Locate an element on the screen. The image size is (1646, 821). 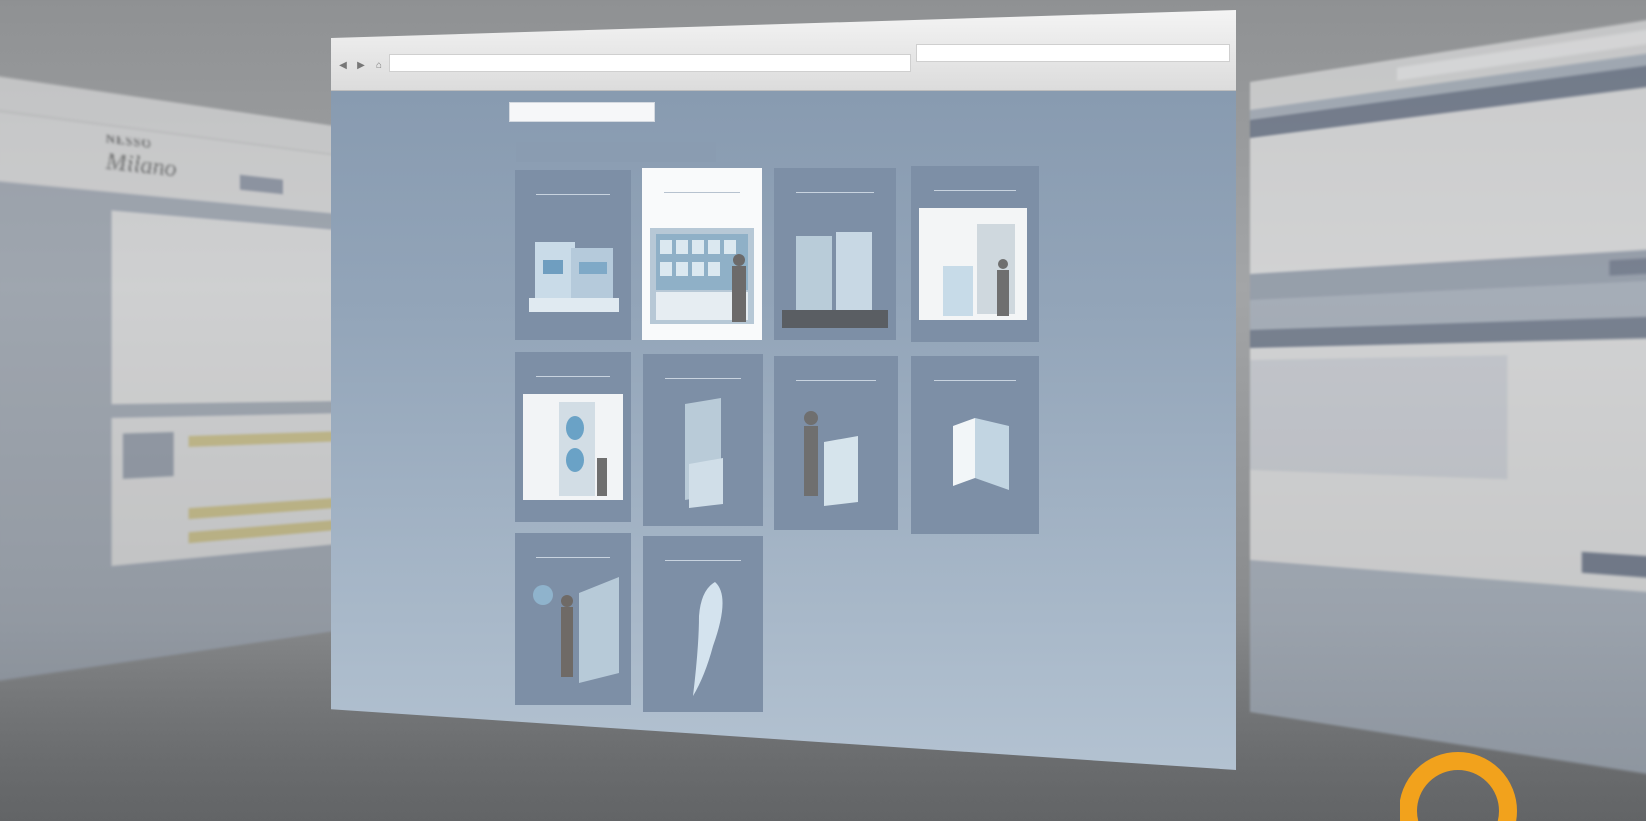
summary-box is located at coordinates (1379, 417).